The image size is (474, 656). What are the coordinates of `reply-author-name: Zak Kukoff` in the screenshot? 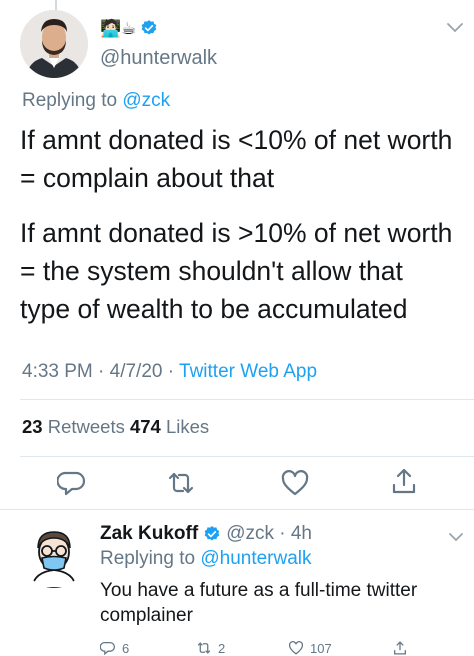 It's located at (149, 534).